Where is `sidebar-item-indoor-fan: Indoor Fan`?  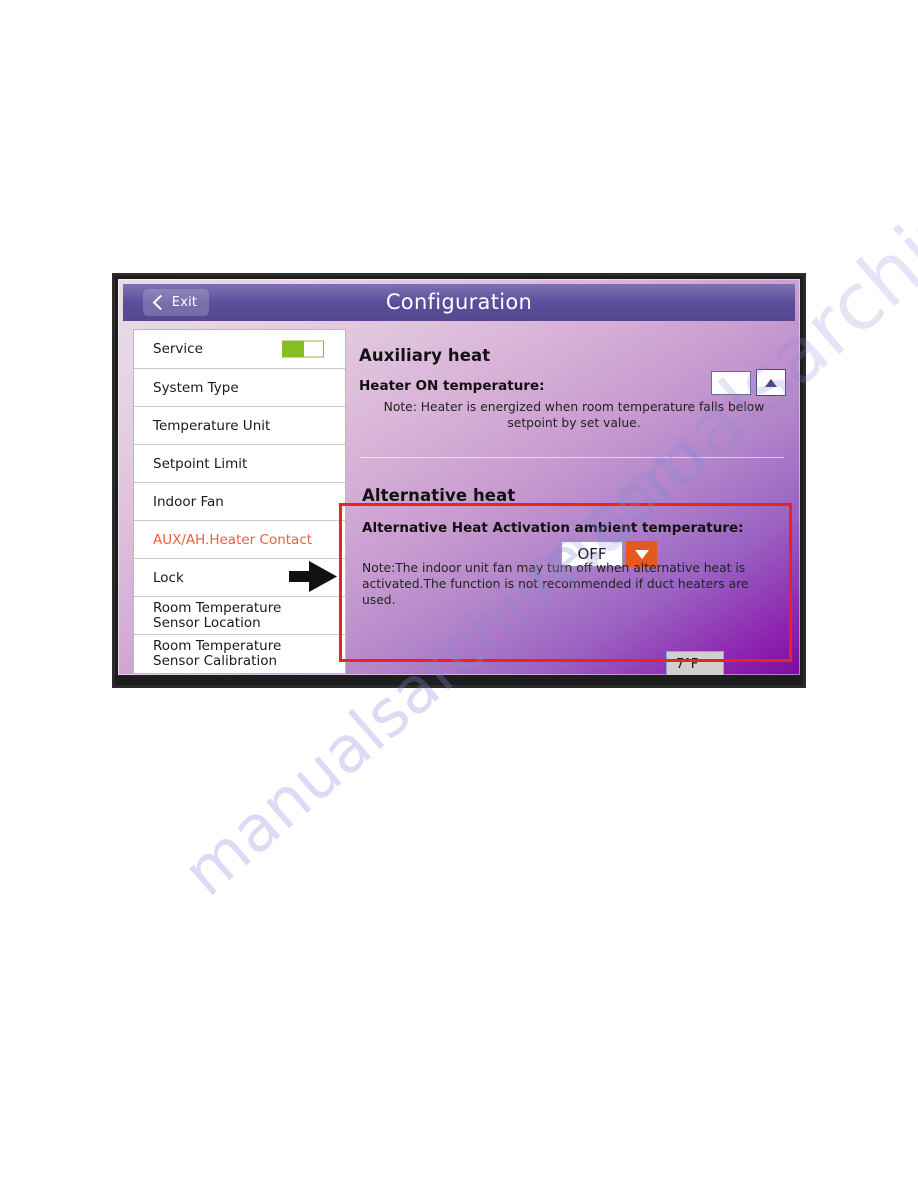 sidebar-item-indoor-fan: Indoor Fan is located at coordinates (239, 502).